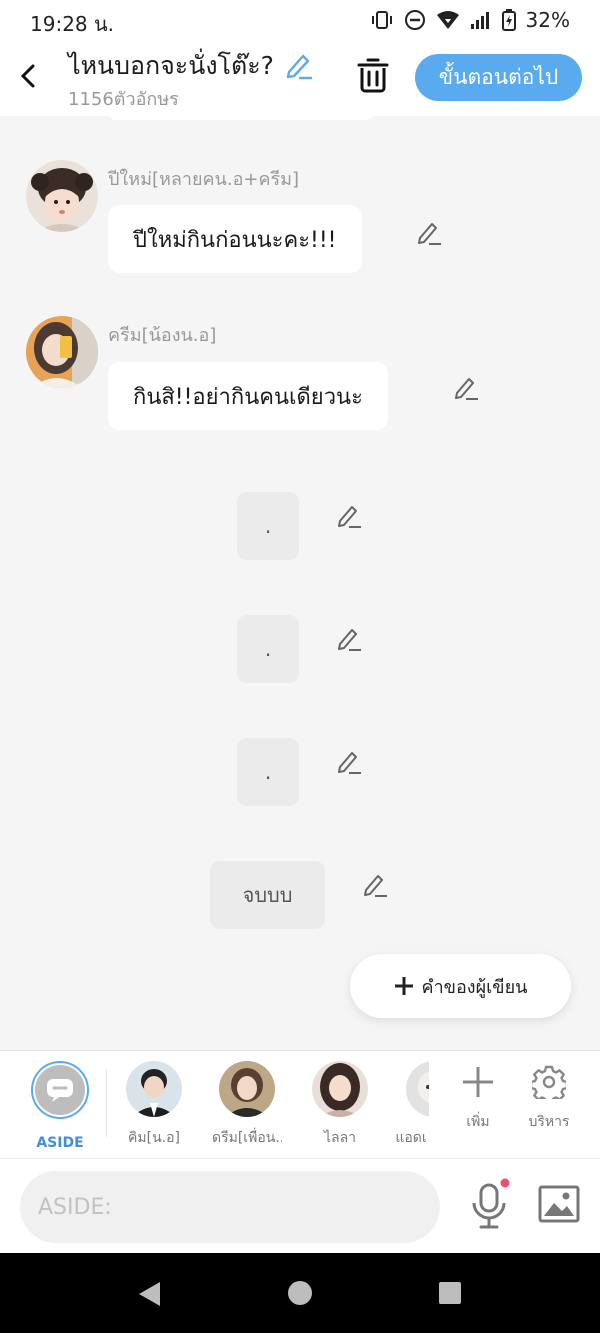  What do you see at coordinates (267, 895) in the screenshot?
I see `narration-bubble: จบบบ` at bounding box center [267, 895].